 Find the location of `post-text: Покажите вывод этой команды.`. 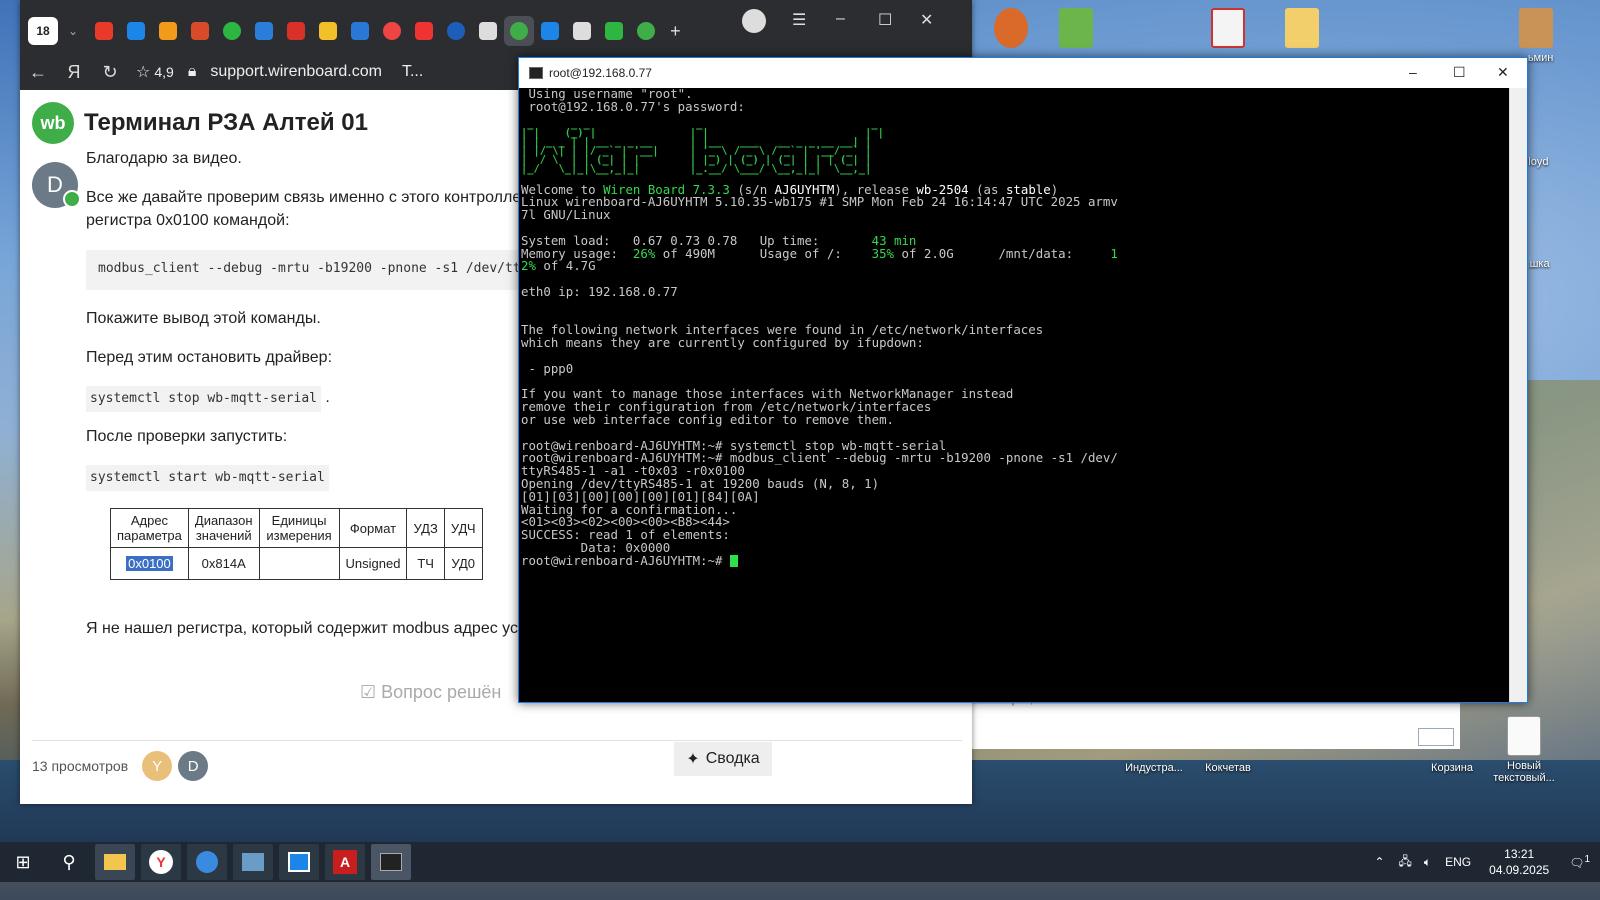

post-text: Покажите вывод этой команды. is located at coordinates (203, 318).